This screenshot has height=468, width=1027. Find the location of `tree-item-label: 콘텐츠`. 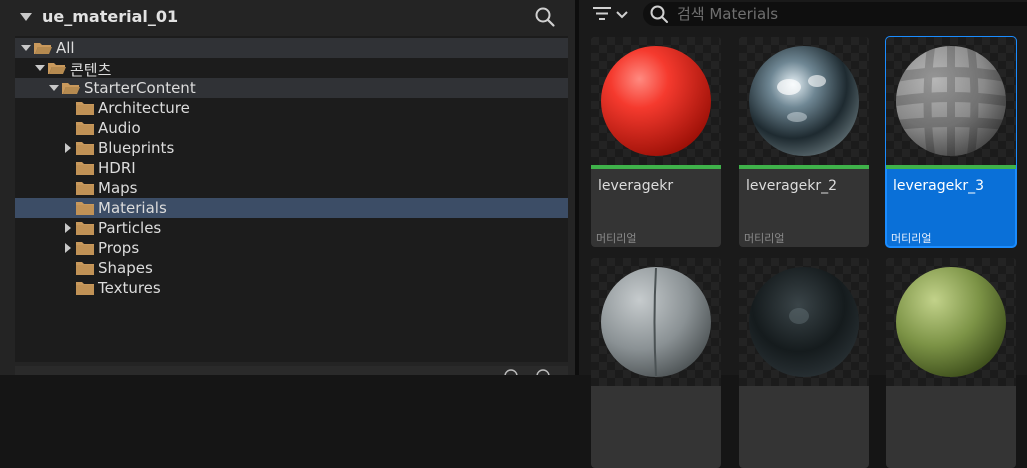

tree-item-label: 콘텐츠 is located at coordinates (91, 70).